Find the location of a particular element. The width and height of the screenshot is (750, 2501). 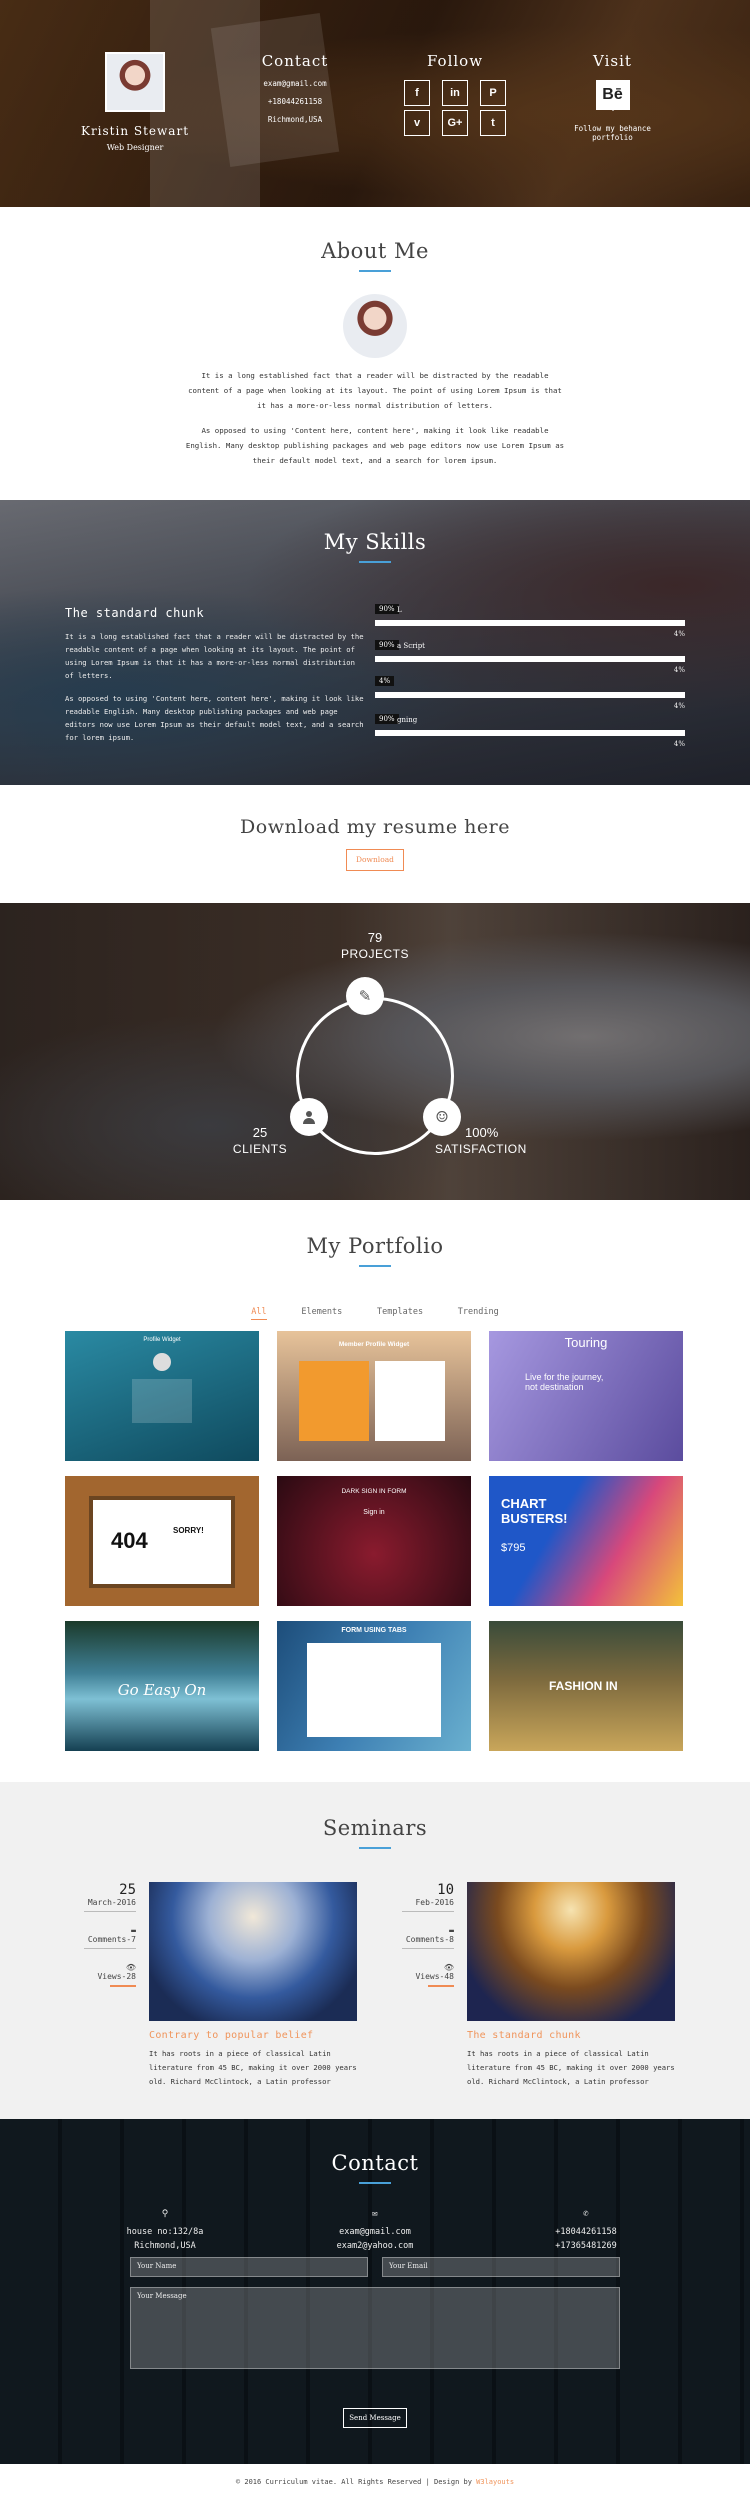

tab-templates: Templates is located at coordinates (400, 1312).